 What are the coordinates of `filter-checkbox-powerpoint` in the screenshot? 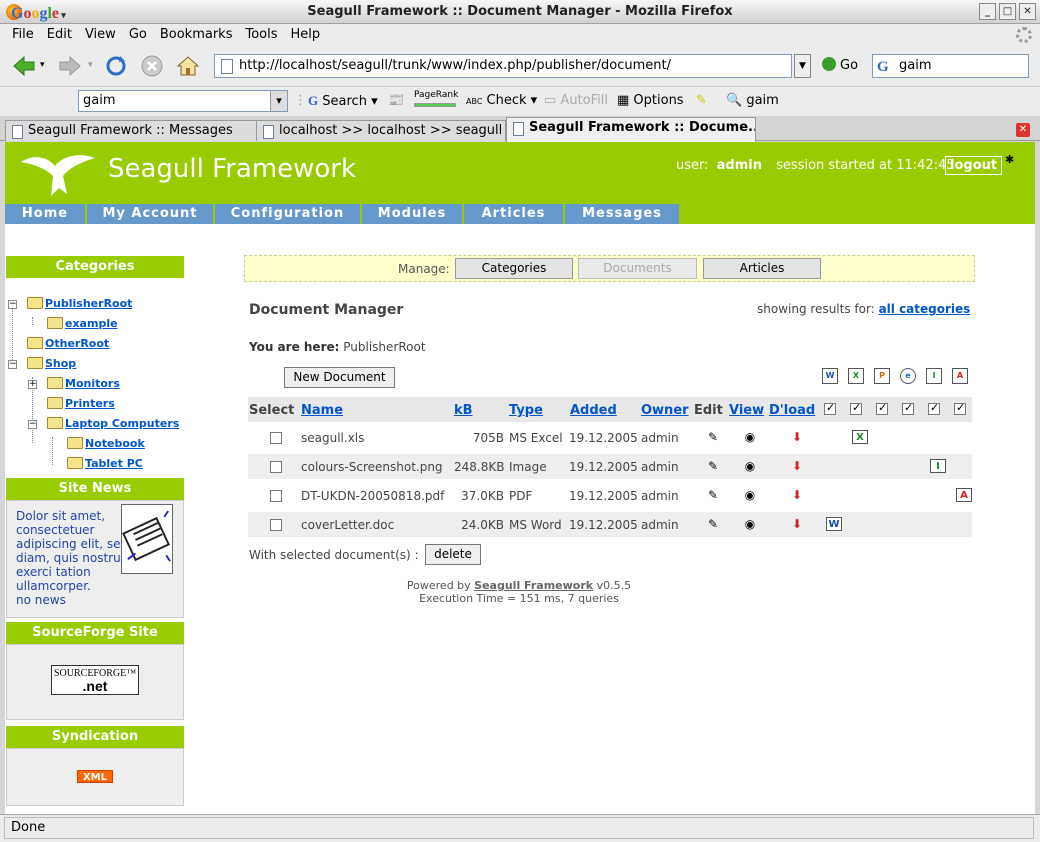 It's located at (882, 408).